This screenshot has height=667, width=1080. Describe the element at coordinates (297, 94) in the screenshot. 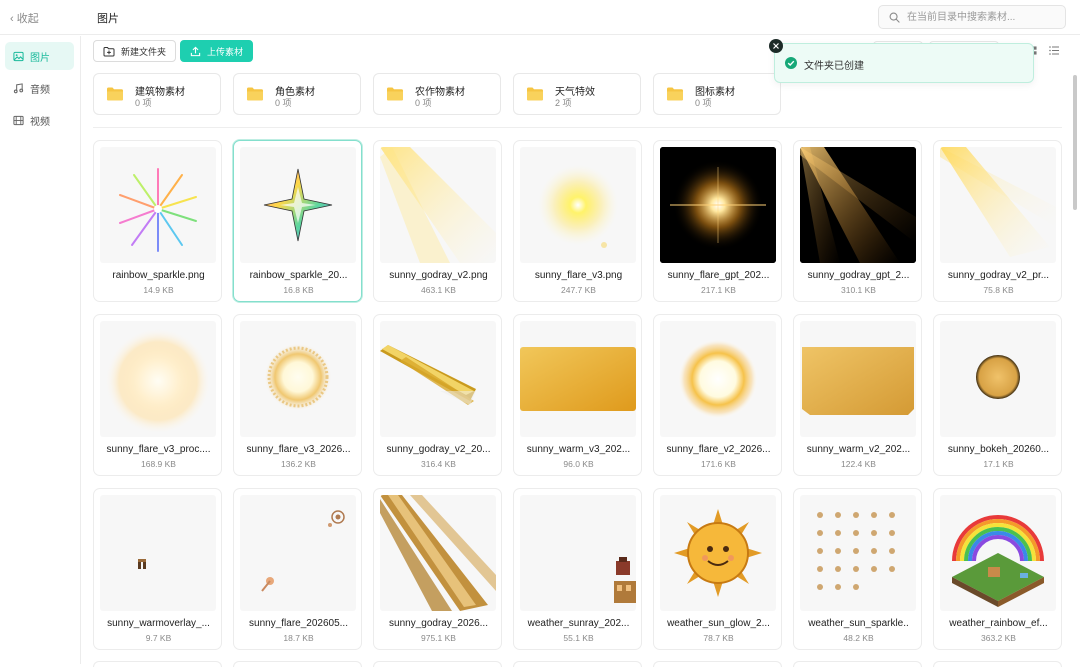

I see `folder-card: 角色素材 0 项` at that location.